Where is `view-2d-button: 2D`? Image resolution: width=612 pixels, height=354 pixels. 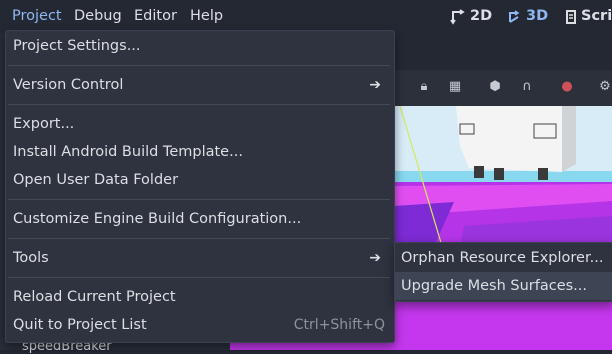
view-2d-button: 2D is located at coordinates (472, 17).